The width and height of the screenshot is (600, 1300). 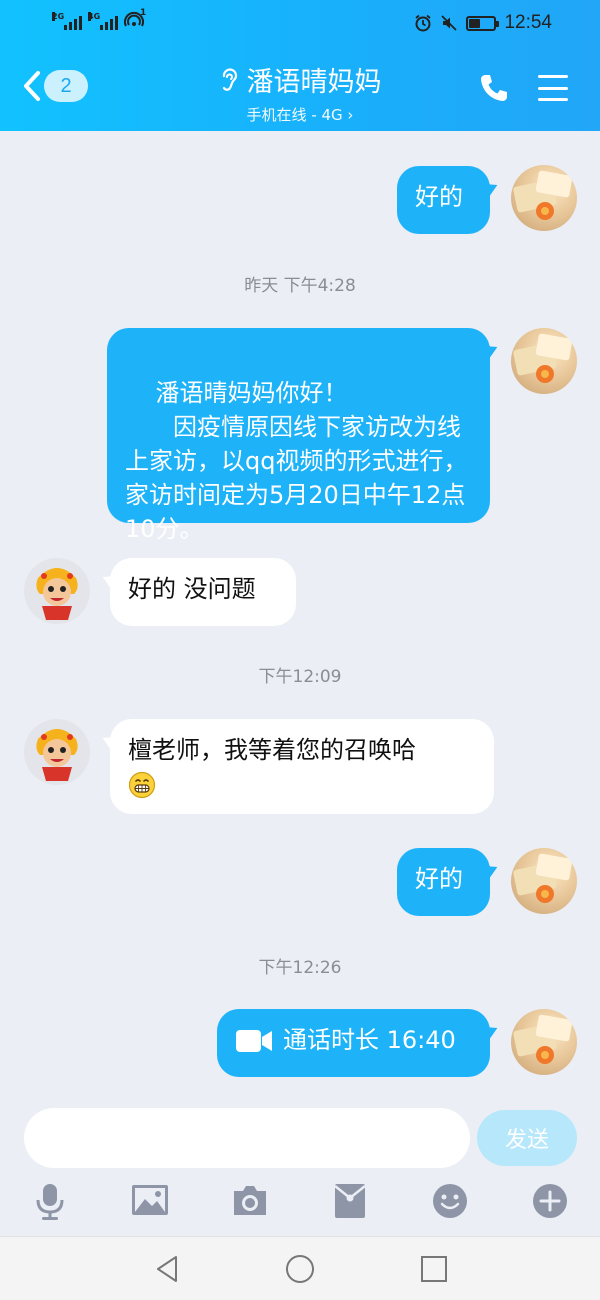 What do you see at coordinates (272, 750) in the screenshot?
I see `message-text: 檀老师，我等着您的召唤哈` at bounding box center [272, 750].